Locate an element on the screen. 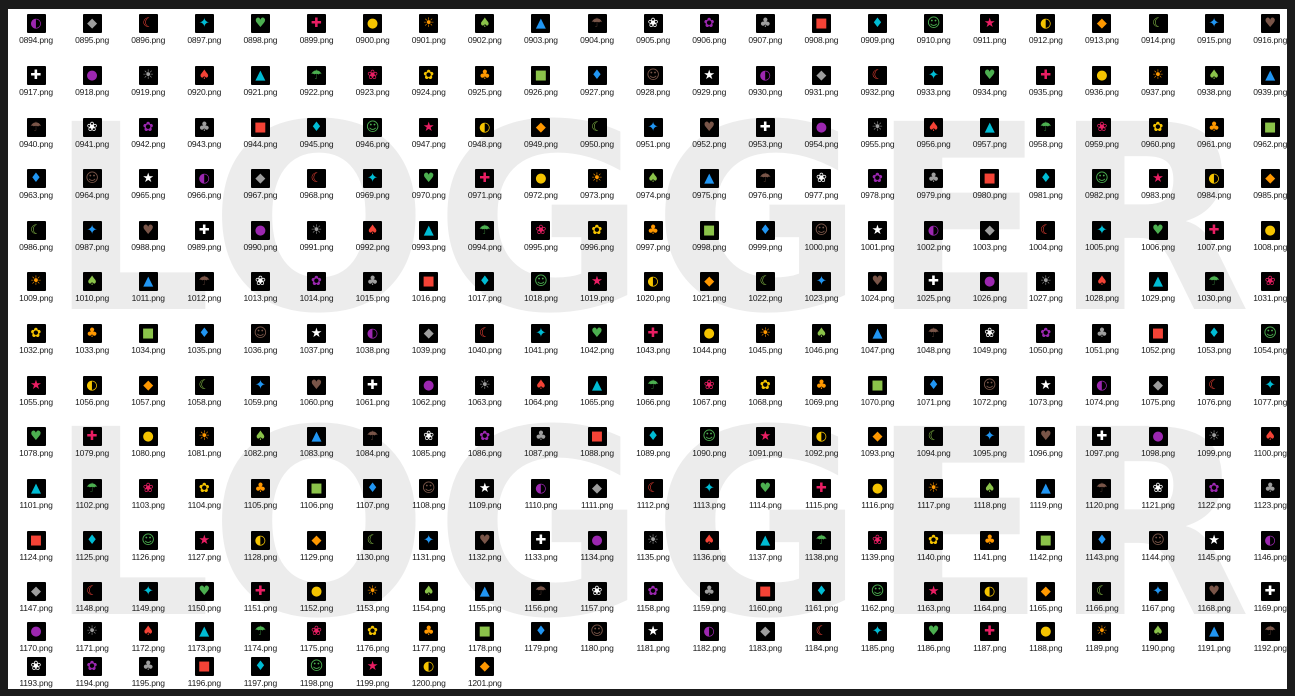  file-item: ☺ 1054.png is located at coordinates (1264, 343).